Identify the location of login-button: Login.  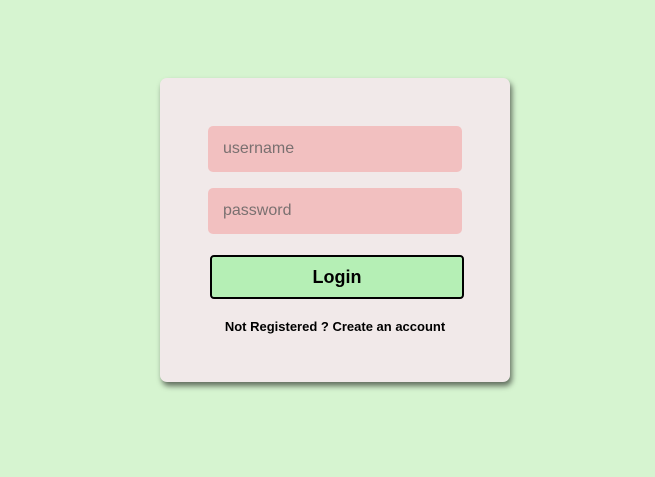
(337, 277).